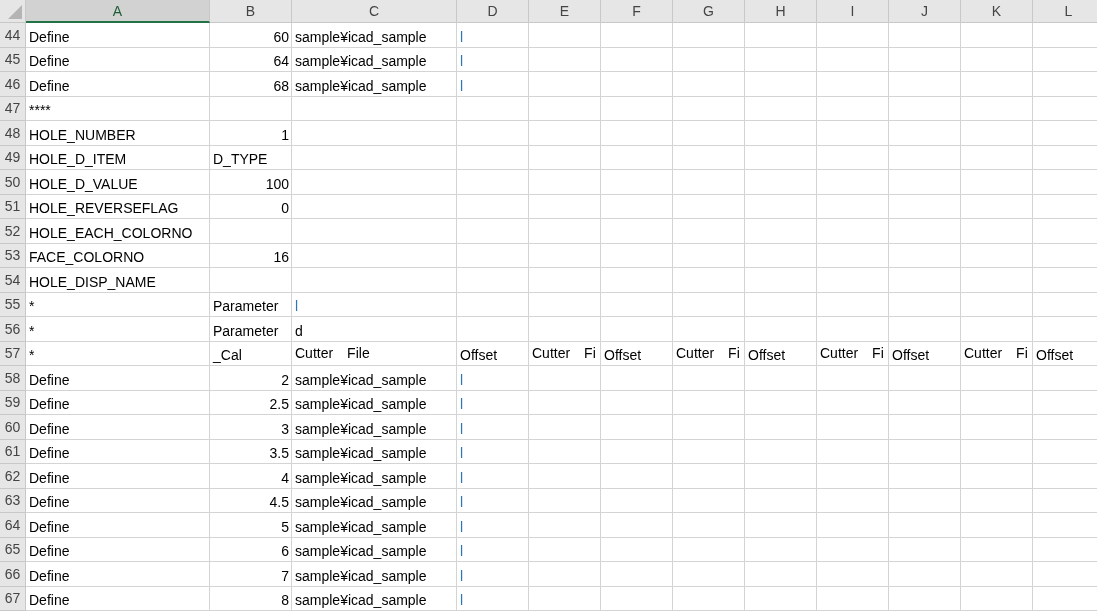 The height and width of the screenshot is (613, 1097). Describe the element at coordinates (13, 157) in the screenshot. I see `row-header: 49` at that location.